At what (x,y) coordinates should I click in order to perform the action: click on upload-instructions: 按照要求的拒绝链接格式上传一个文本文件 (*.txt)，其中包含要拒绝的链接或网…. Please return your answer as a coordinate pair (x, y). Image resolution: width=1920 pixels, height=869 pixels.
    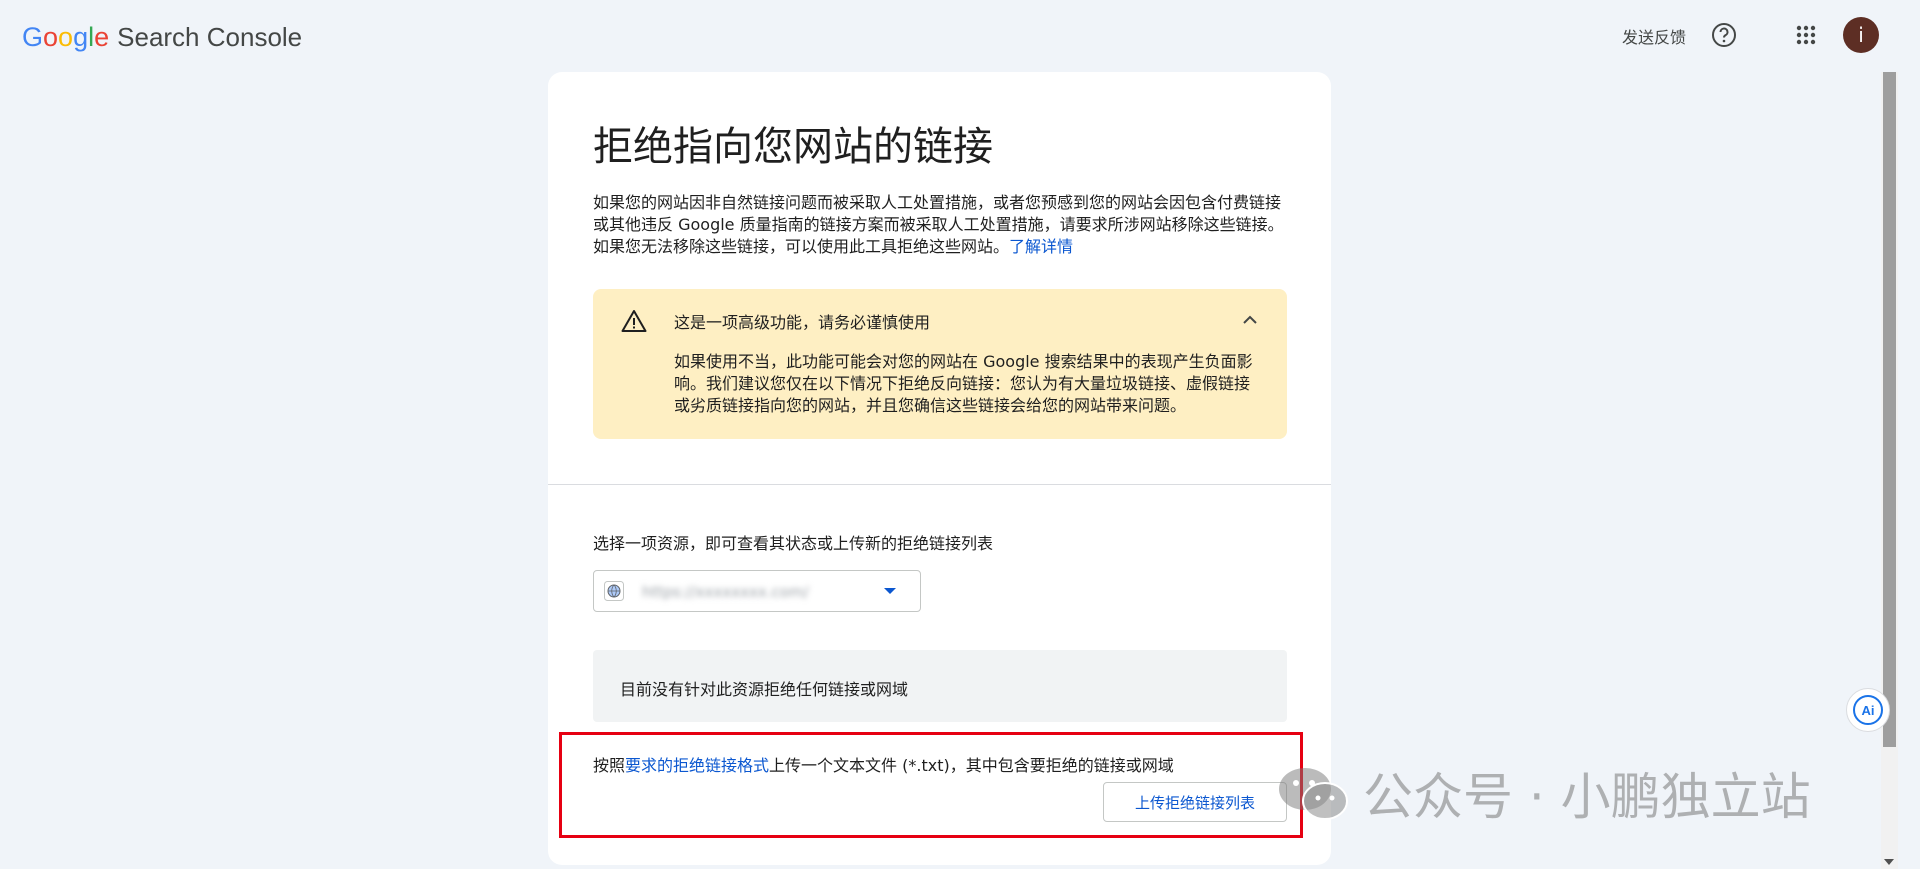
    Looking at the image, I should click on (883, 764).